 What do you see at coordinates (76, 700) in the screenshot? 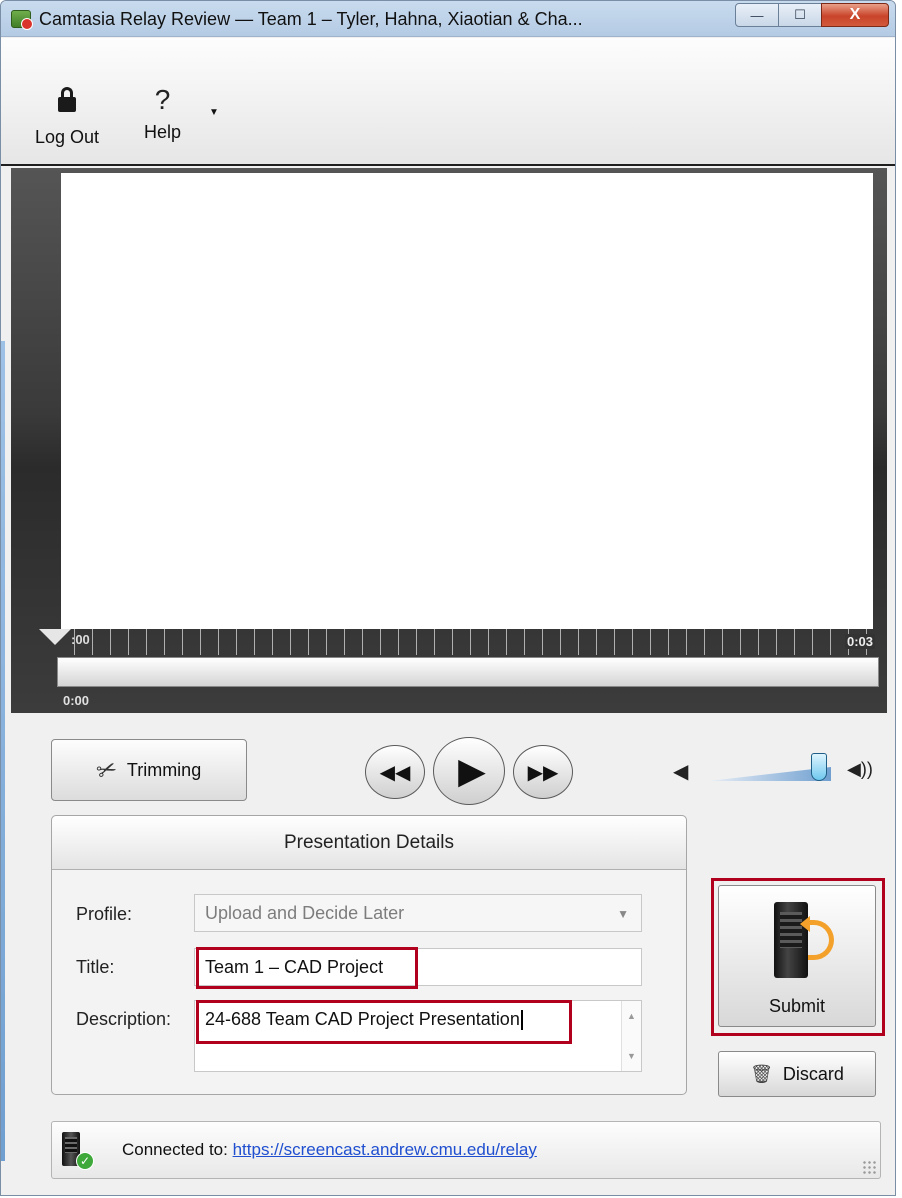
I see `current-time-label: 0:00` at bounding box center [76, 700].